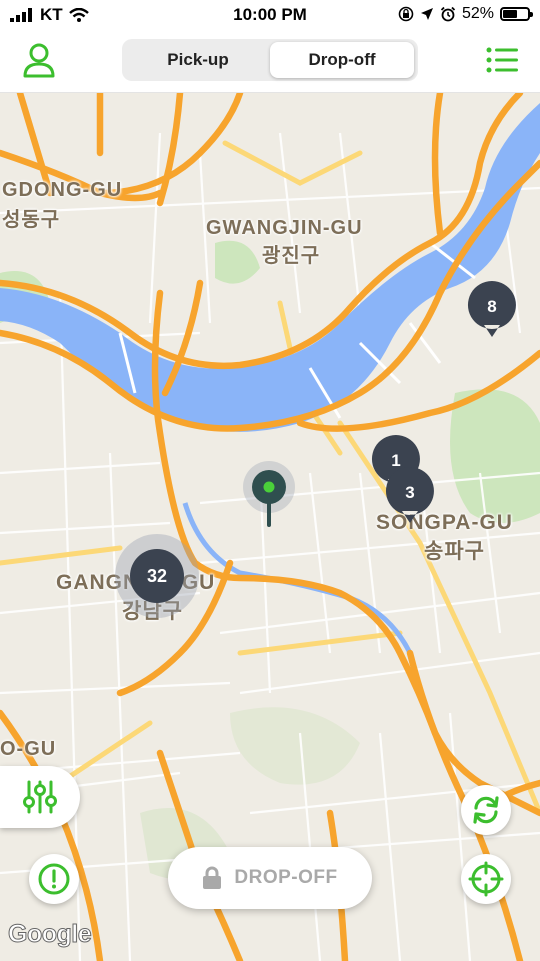  Describe the element at coordinates (62, 190) in the screenshot. I see `map-label-seongdong-en: GDONG-GU` at that location.